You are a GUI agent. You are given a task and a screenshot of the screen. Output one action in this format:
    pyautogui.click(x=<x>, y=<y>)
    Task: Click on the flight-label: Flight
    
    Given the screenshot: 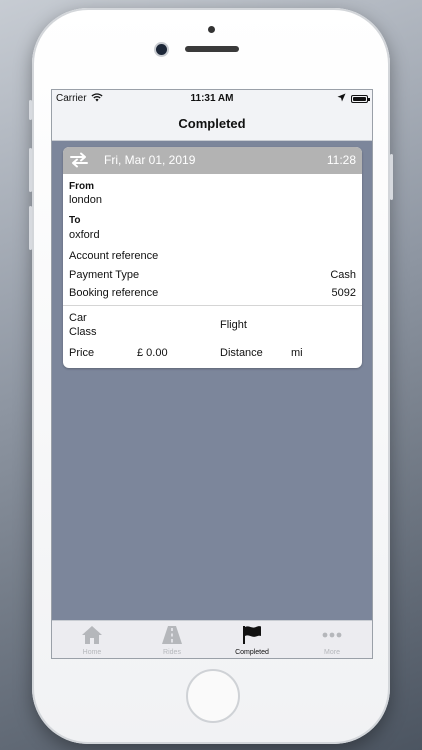 What is the action you would take?
    pyautogui.click(x=233, y=325)
    